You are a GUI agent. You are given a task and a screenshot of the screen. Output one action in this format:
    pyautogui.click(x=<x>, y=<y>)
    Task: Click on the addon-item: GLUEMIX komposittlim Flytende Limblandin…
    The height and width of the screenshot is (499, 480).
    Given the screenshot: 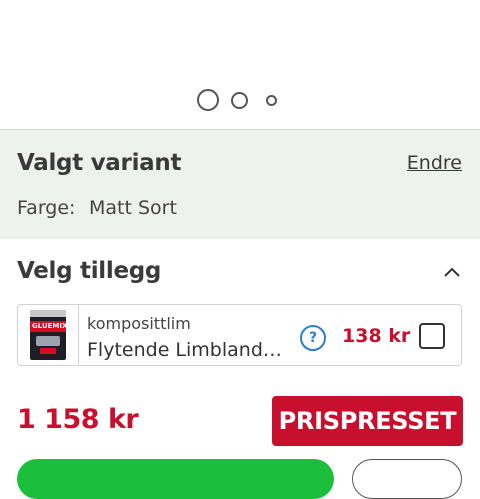 What is the action you would take?
    pyautogui.click(x=239, y=335)
    